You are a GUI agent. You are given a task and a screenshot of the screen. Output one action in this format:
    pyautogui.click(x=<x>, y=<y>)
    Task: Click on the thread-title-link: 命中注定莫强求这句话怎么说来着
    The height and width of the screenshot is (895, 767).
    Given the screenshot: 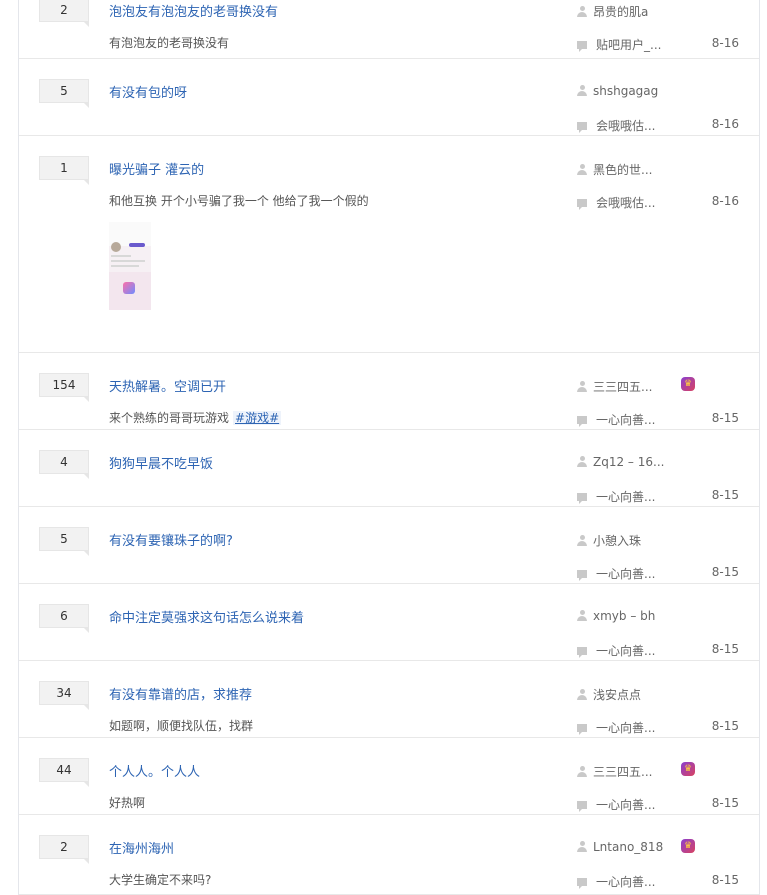 What is the action you would take?
    pyautogui.click(x=206, y=616)
    